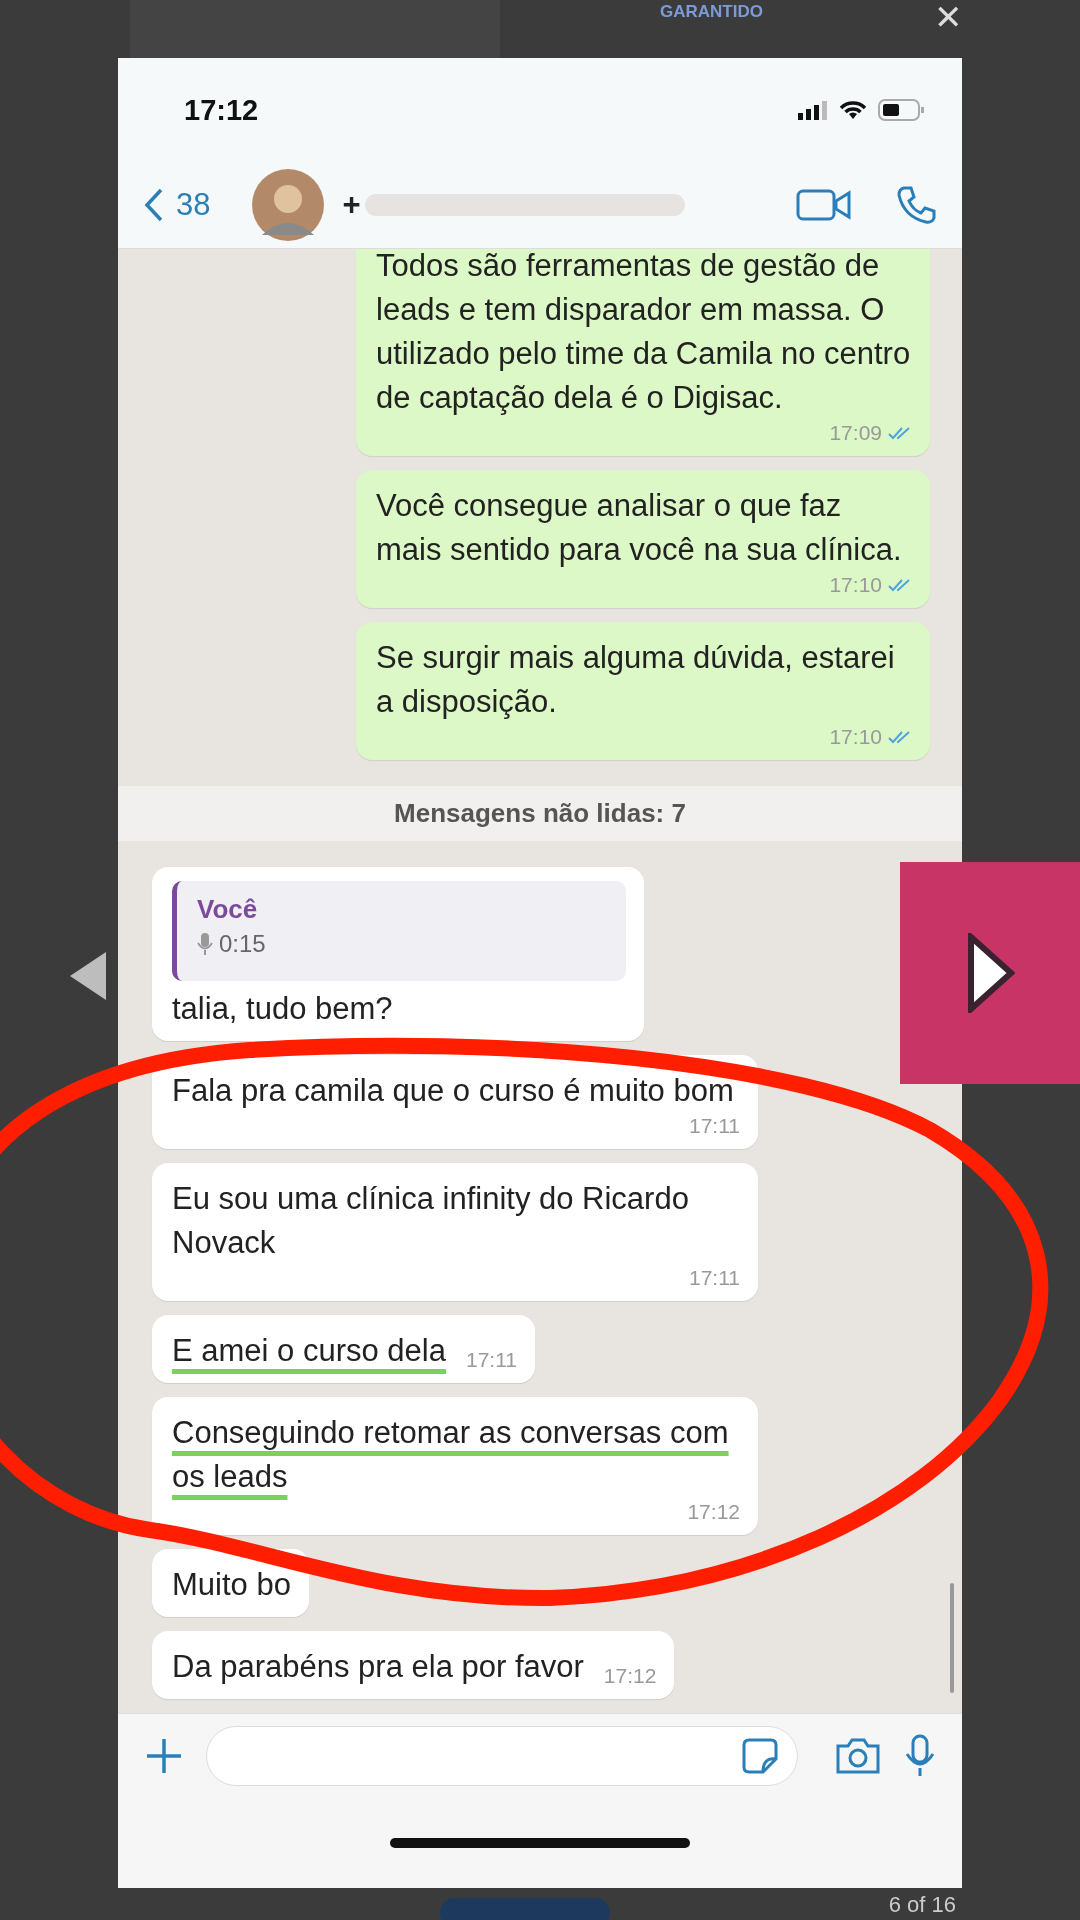 The height and width of the screenshot is (1920, 1080). I want to click on phone-call-icon, so click(916, 205).